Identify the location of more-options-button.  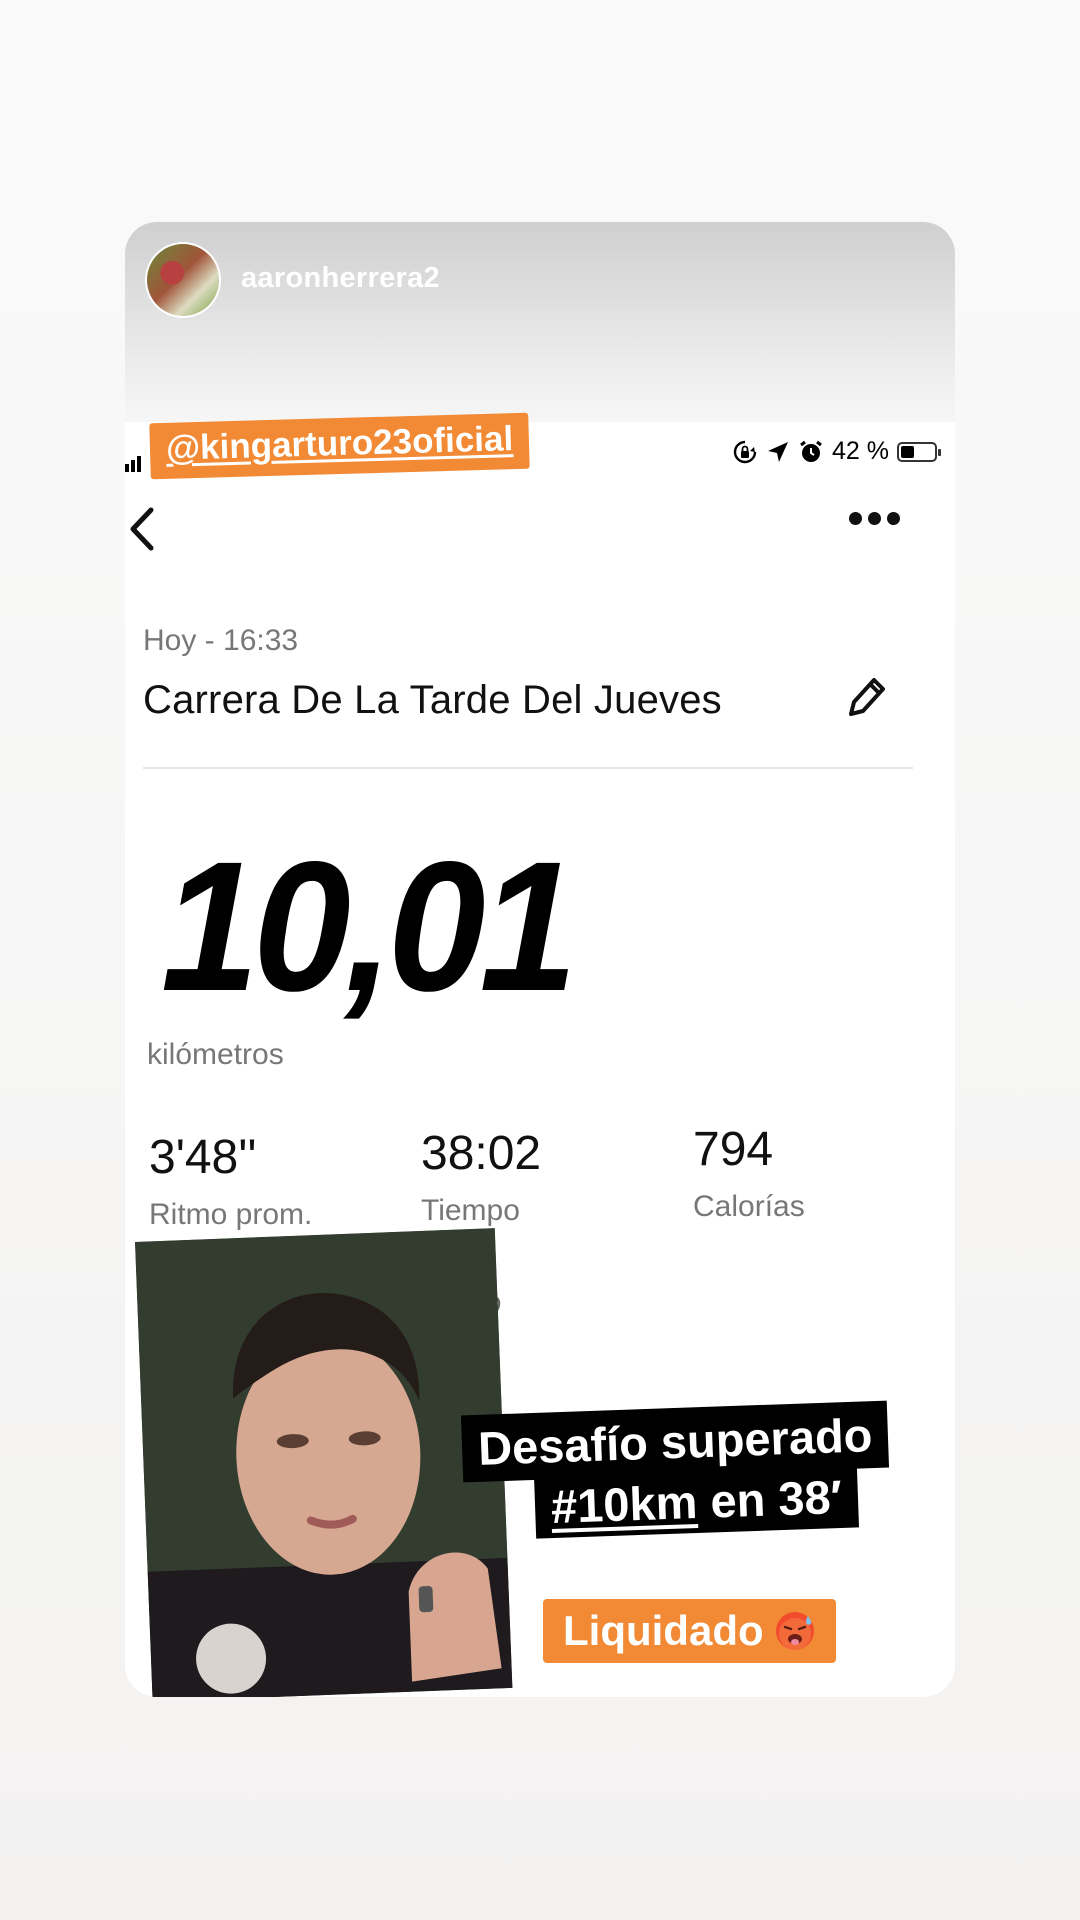
(879, 524).